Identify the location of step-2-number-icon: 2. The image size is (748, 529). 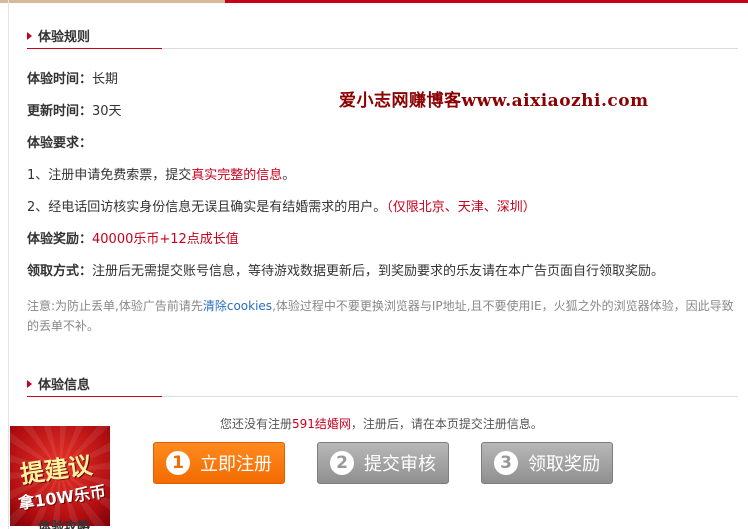
(342, 463).